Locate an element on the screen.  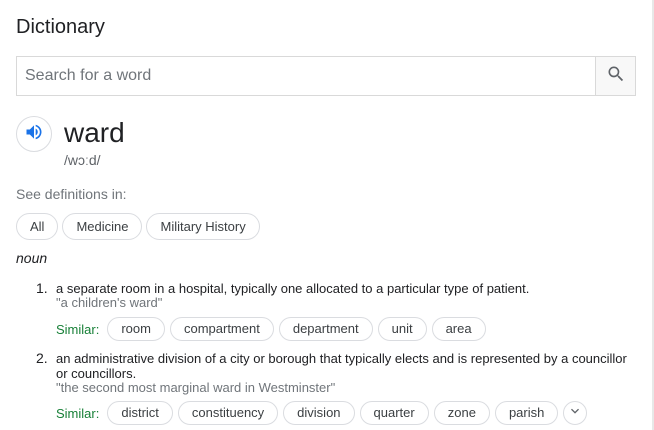
similar-chip-area: area is located at coordinates (458, 329).